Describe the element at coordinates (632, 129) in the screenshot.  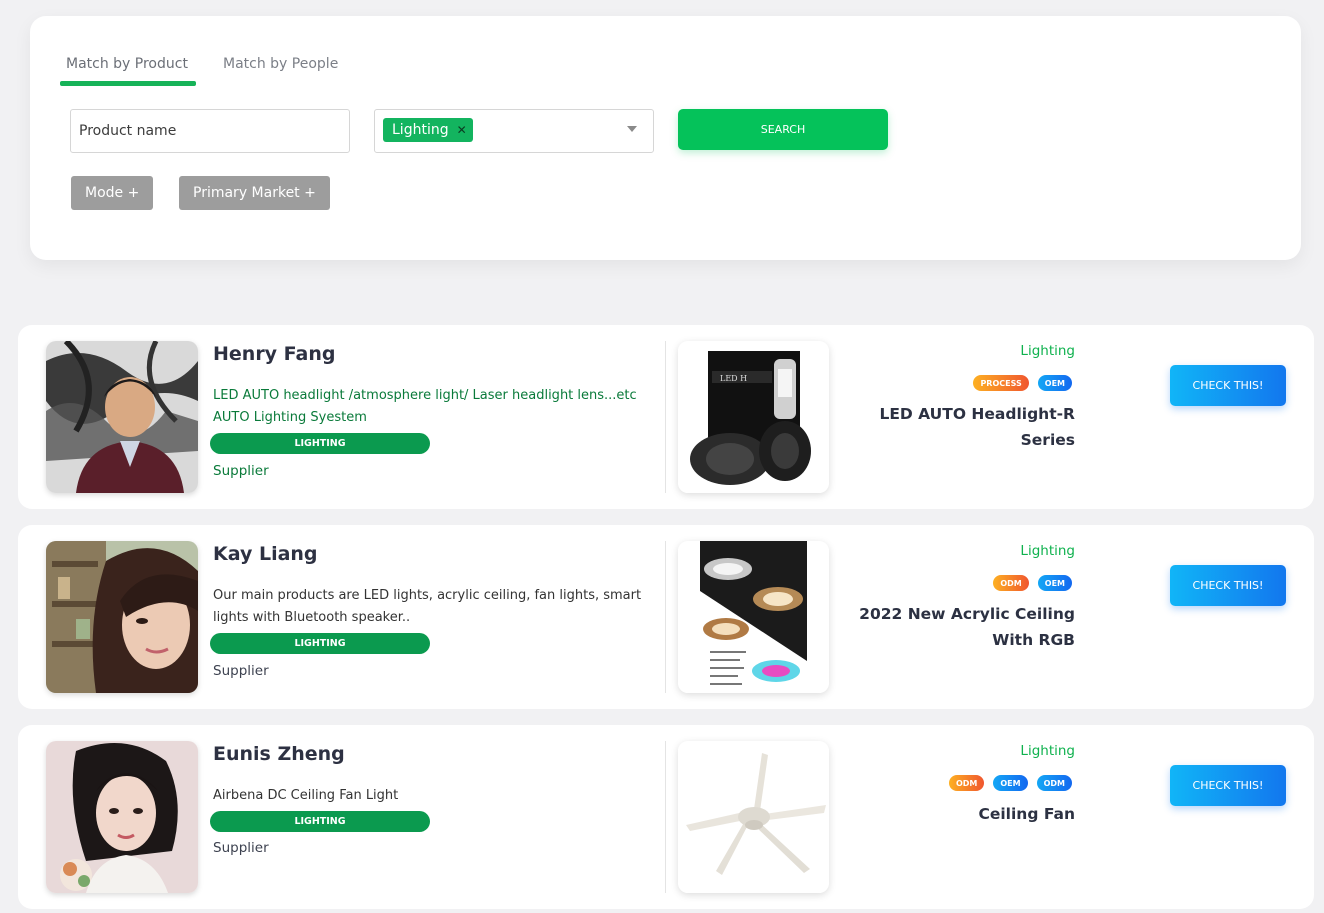
I see `chevron-down-icon` at that location.